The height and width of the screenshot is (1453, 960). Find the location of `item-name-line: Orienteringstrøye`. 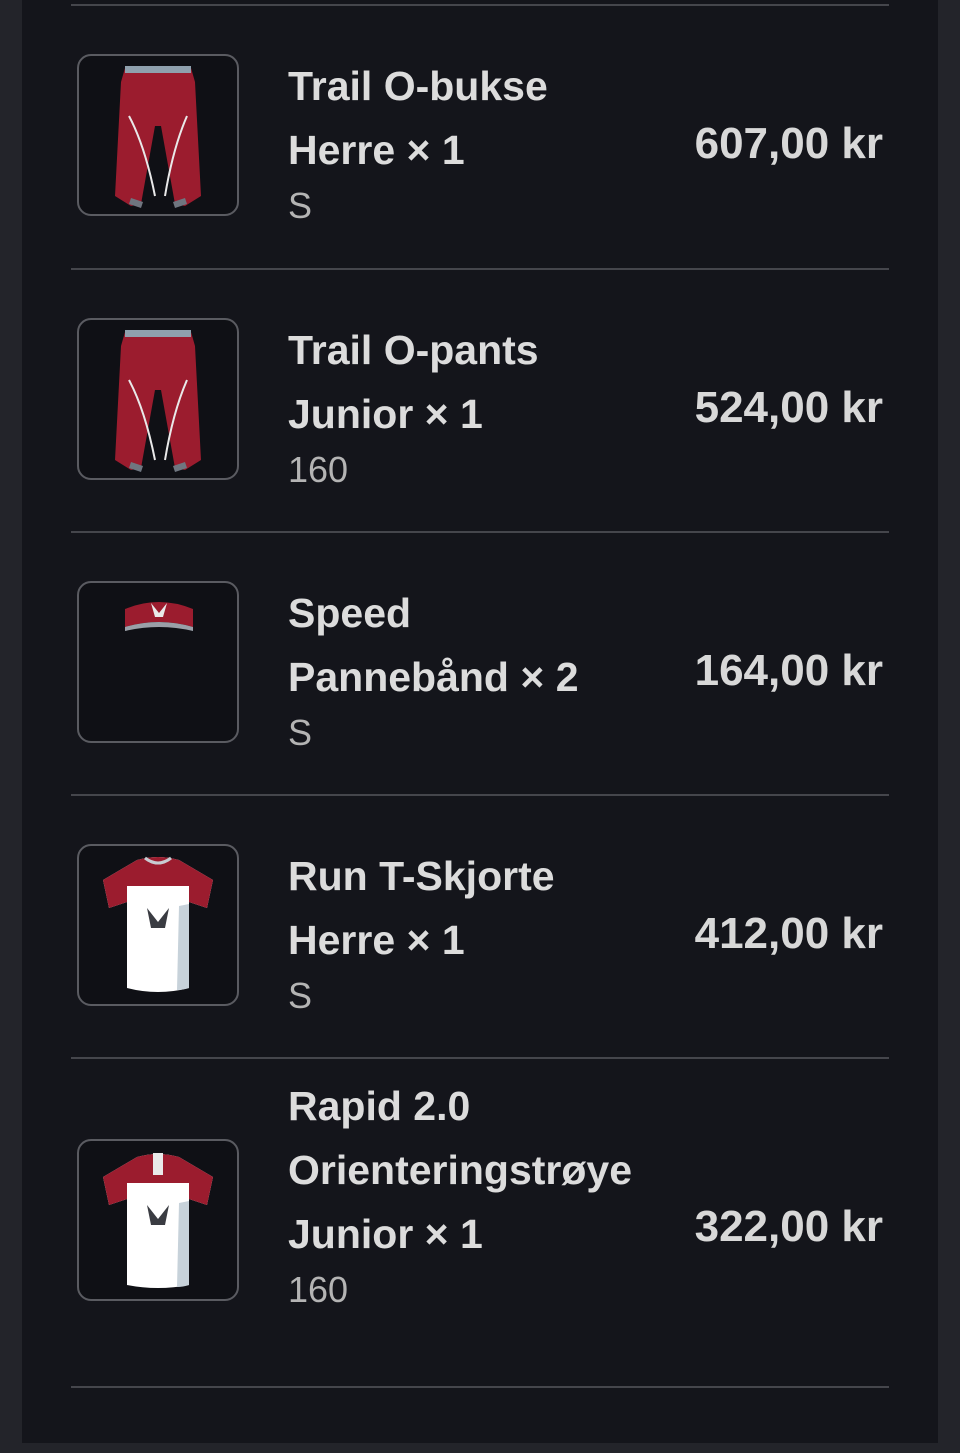

item-name-line: Orienteringstrøye is located at coordinates (460, 1170).